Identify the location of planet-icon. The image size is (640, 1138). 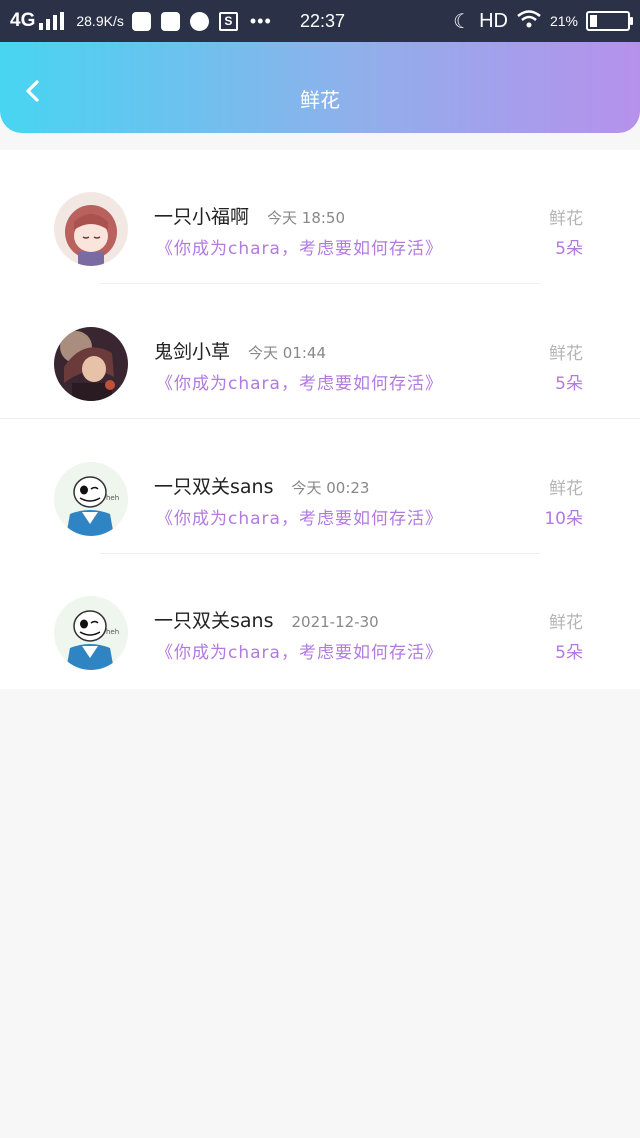
(199, 21).